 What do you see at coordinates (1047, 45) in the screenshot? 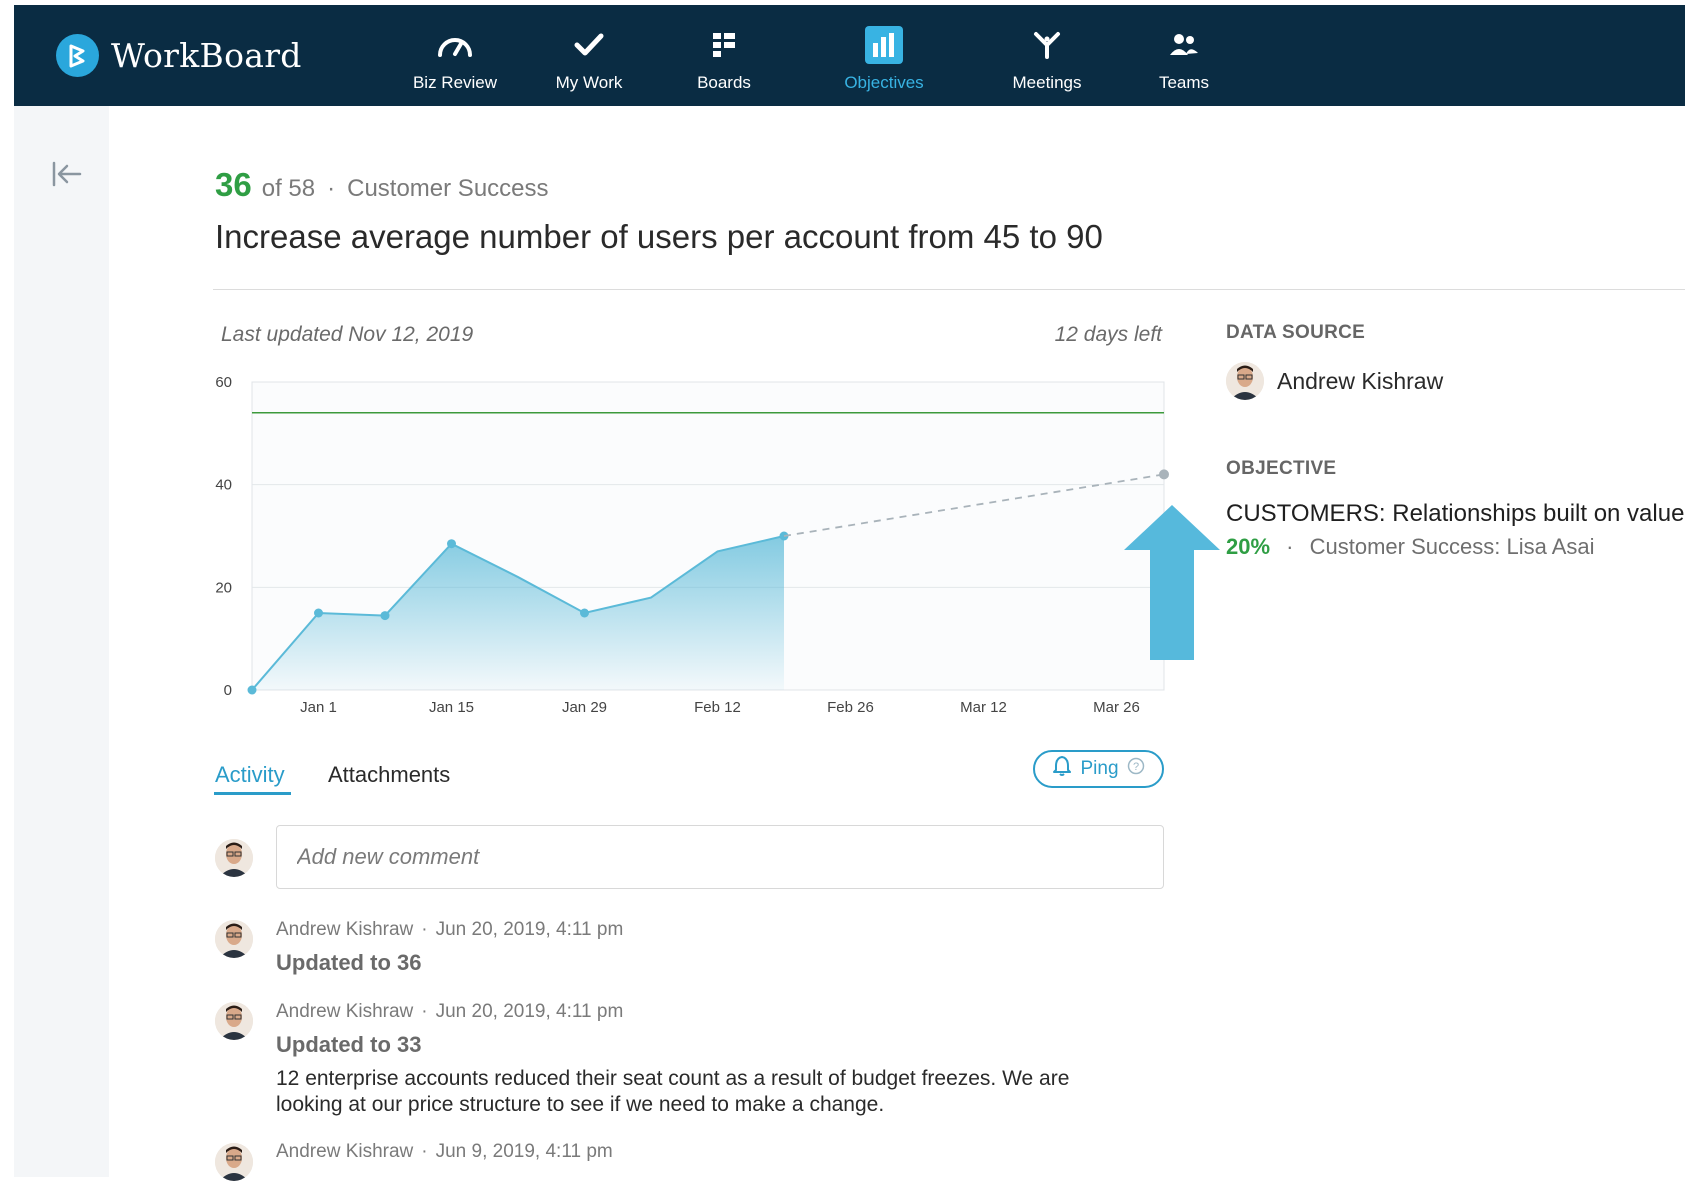
I see `meetings-icon` at bounding box center [1047, 45].